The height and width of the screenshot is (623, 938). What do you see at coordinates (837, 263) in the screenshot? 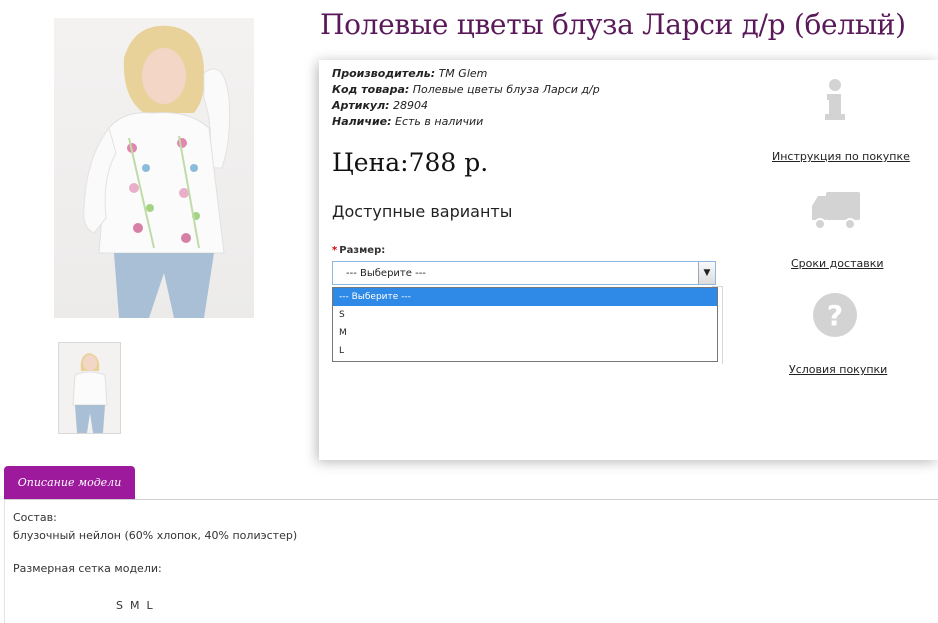
I see `delivery-terms-link: Сроки доставки` at bounding box center [837, 263].